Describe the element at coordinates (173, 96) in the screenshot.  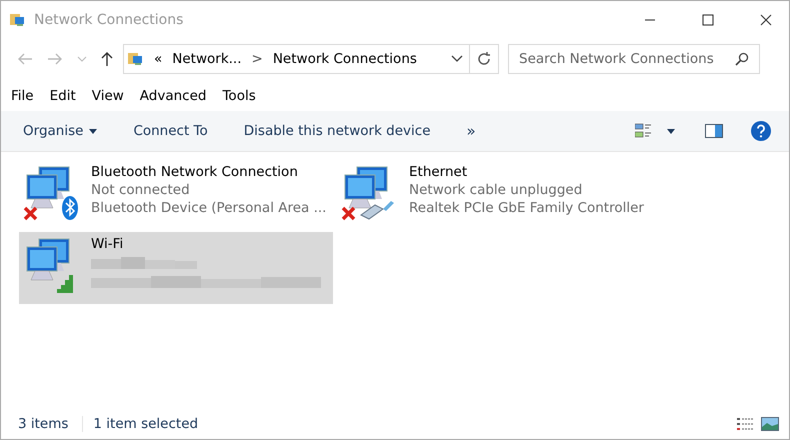
I see `menu-item: Advanced` at that location.